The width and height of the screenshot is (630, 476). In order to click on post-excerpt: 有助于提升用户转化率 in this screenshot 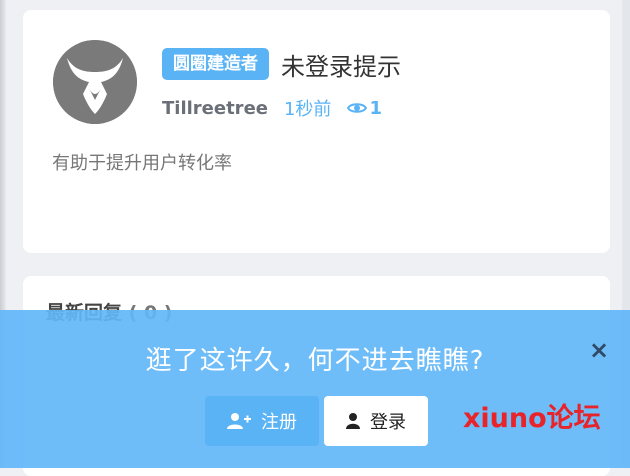, I will do `click(142, 163)`.